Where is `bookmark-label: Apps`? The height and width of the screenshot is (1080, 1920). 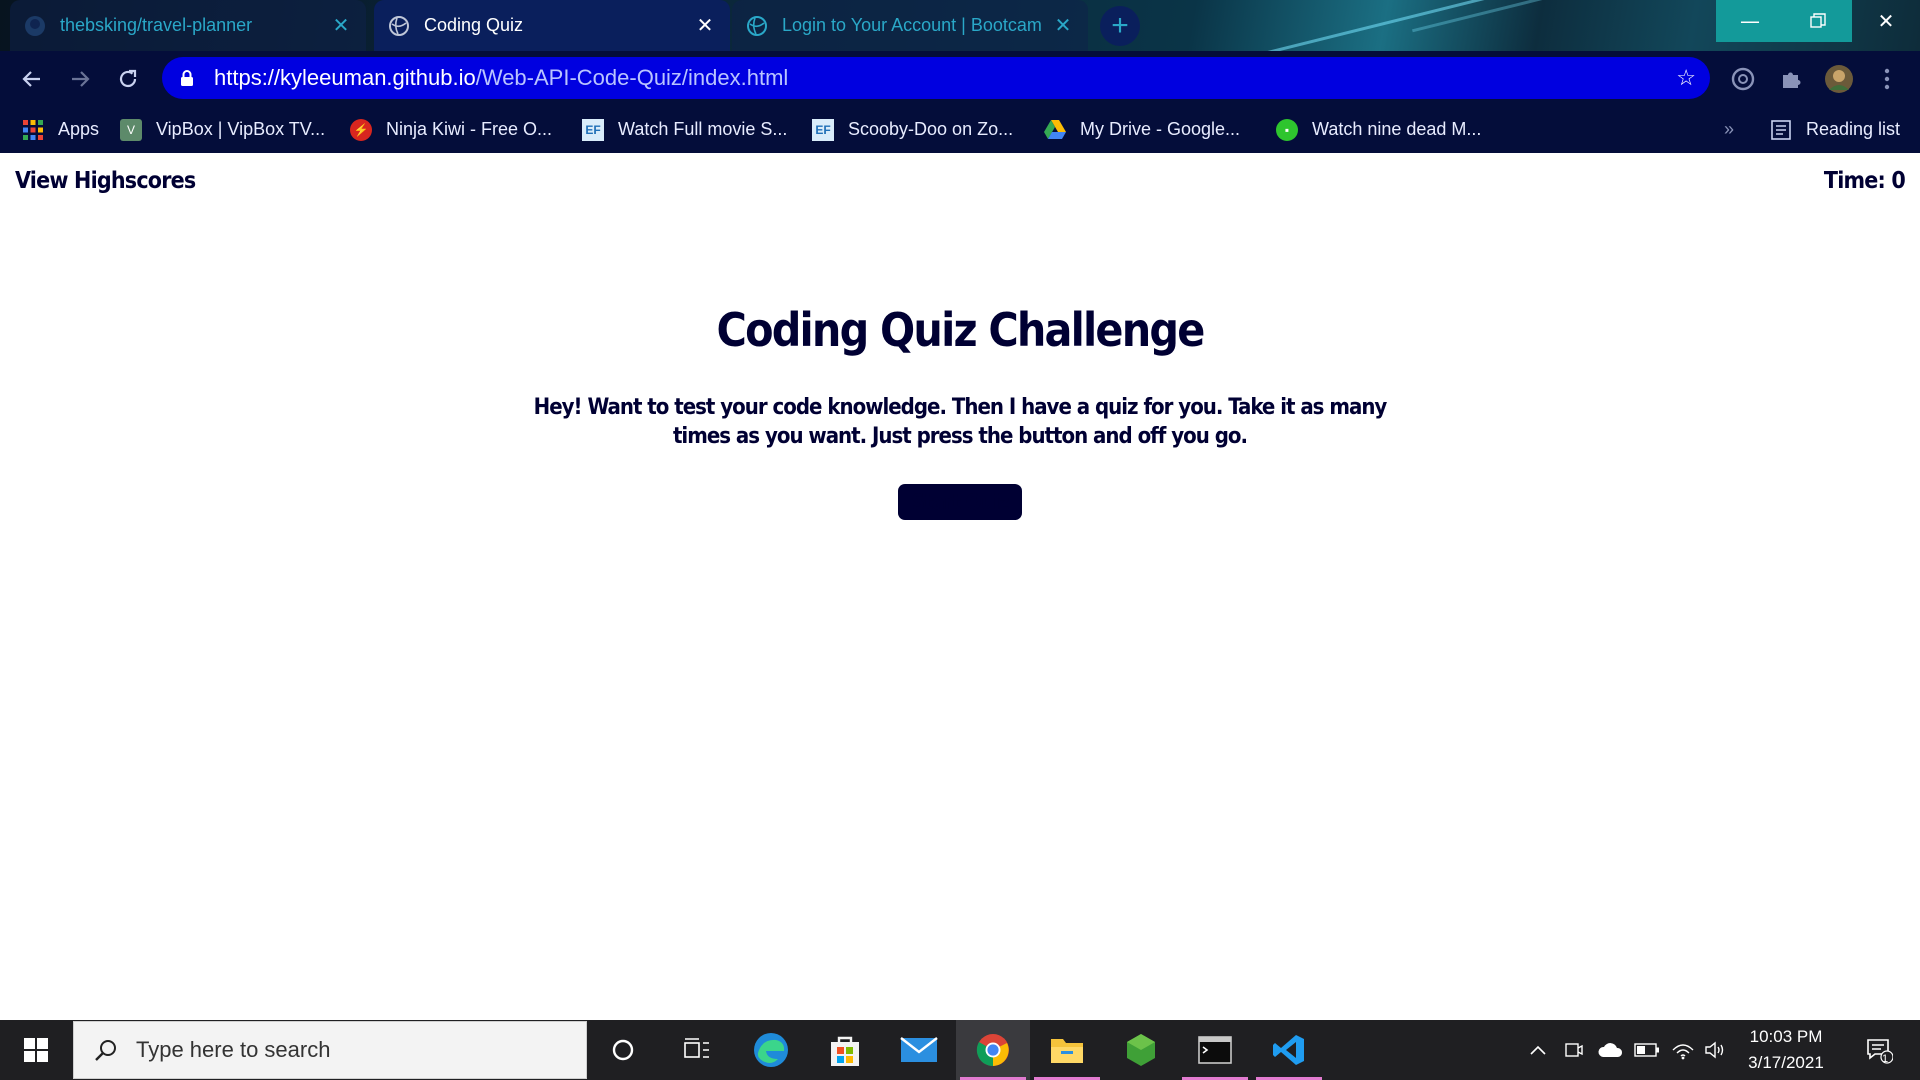
bookmark-label: Apps is located at coordinates (79, 129).